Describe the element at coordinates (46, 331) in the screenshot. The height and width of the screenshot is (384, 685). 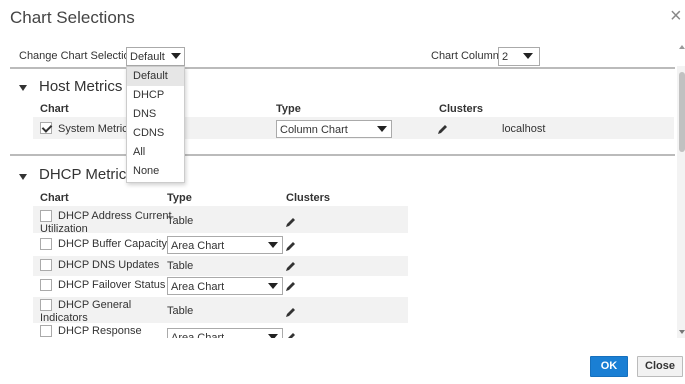
I see `dhcp-response-checkbox` at that location.